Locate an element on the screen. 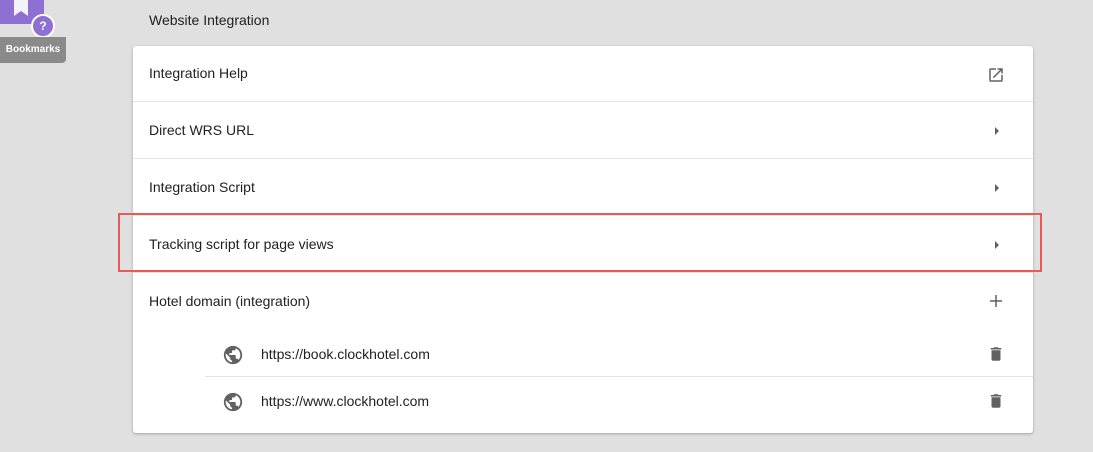 The width and height of the screenshot is (1093, 452). bookmarks-label: Bookmarks is located at coordinates (33, 50).